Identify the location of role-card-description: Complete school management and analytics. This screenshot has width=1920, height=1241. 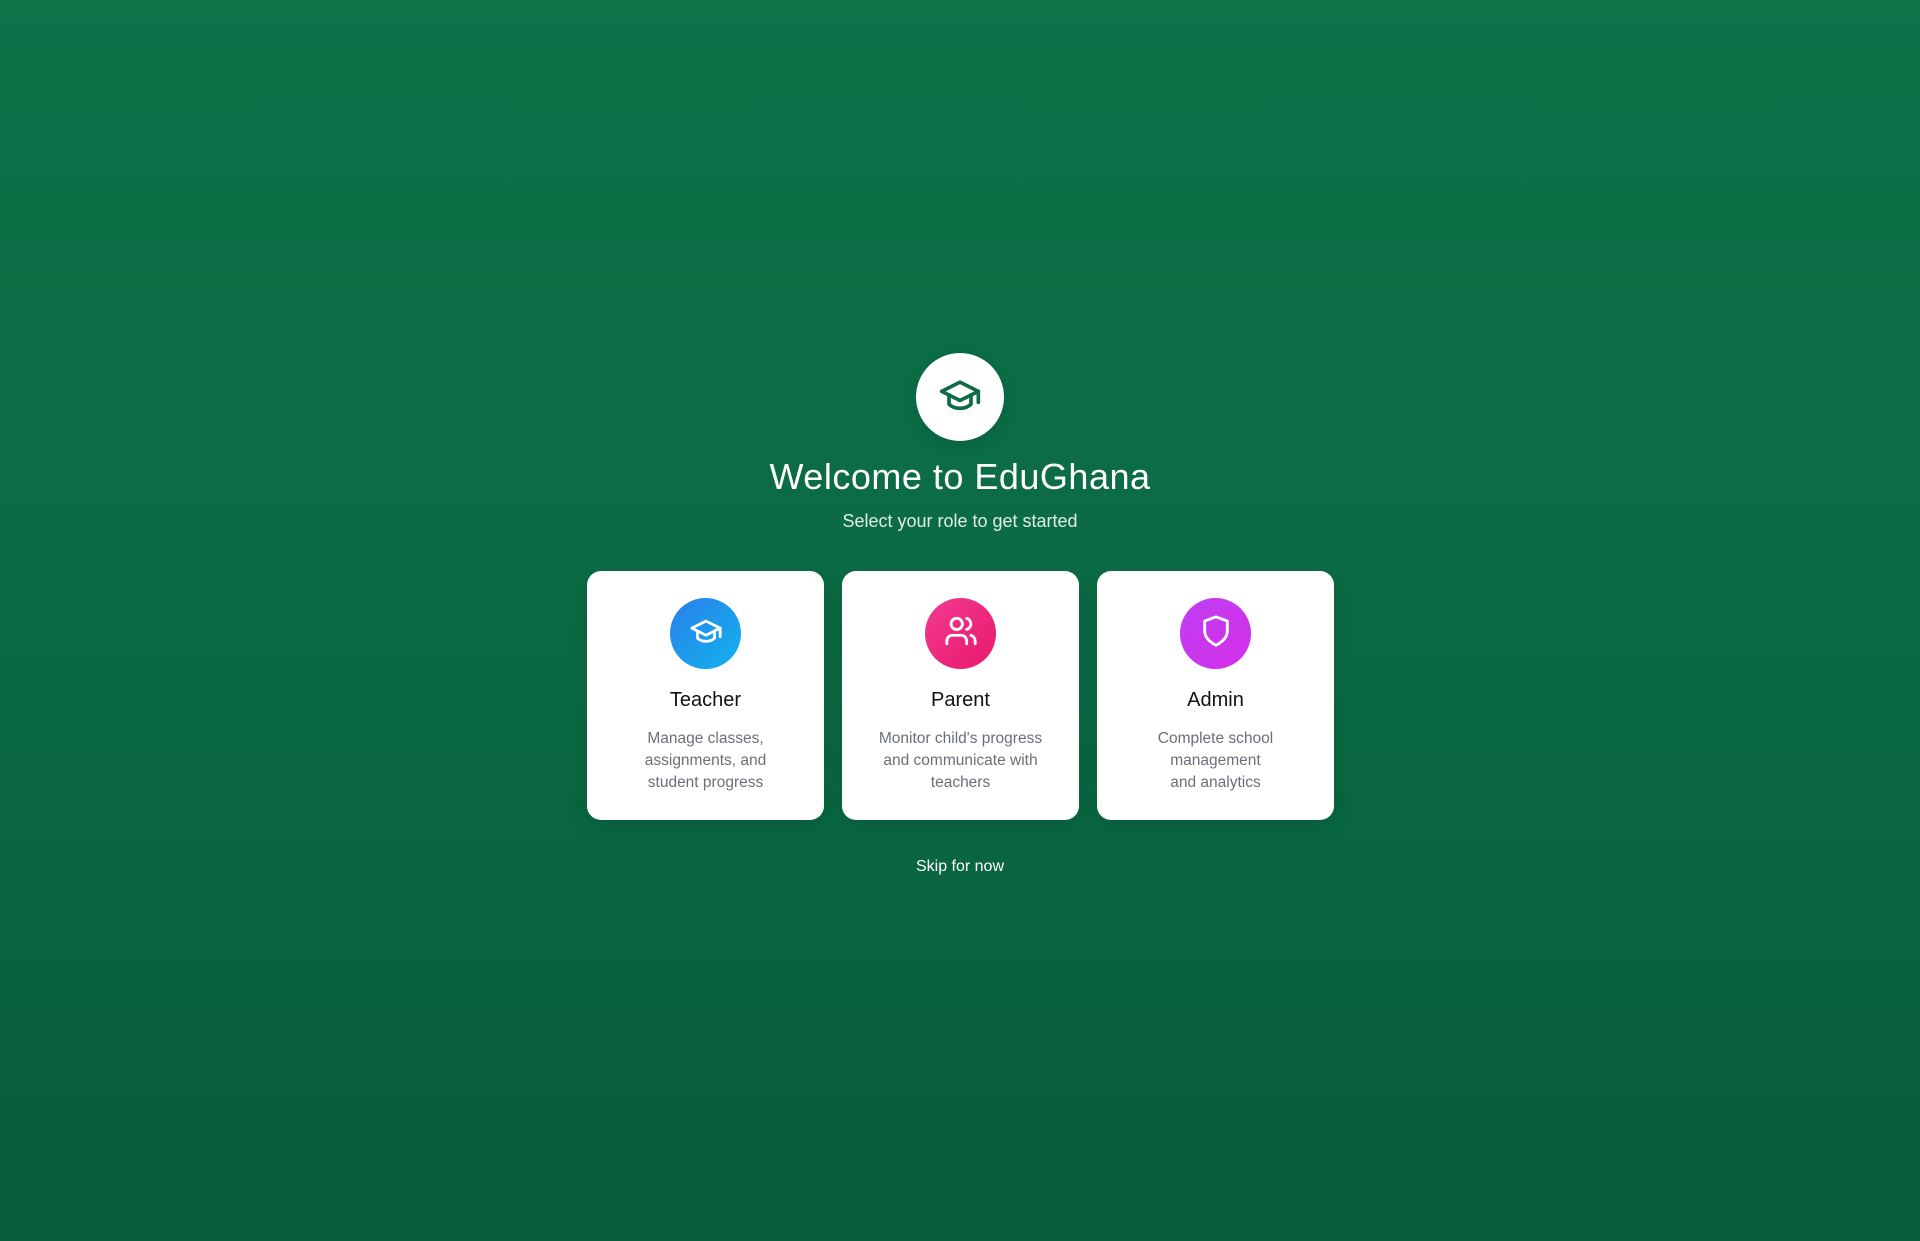
(1216, 761).